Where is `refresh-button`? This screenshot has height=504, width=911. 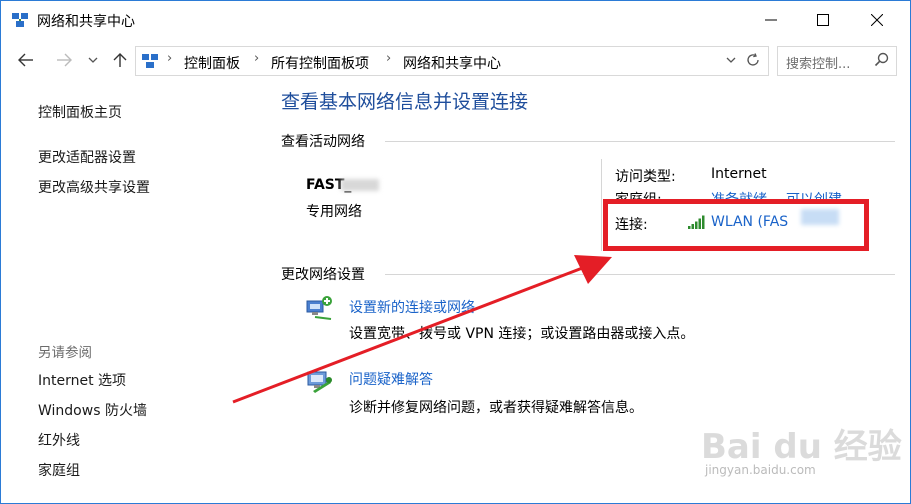 refresh-button is located at coordinates (753, 60).